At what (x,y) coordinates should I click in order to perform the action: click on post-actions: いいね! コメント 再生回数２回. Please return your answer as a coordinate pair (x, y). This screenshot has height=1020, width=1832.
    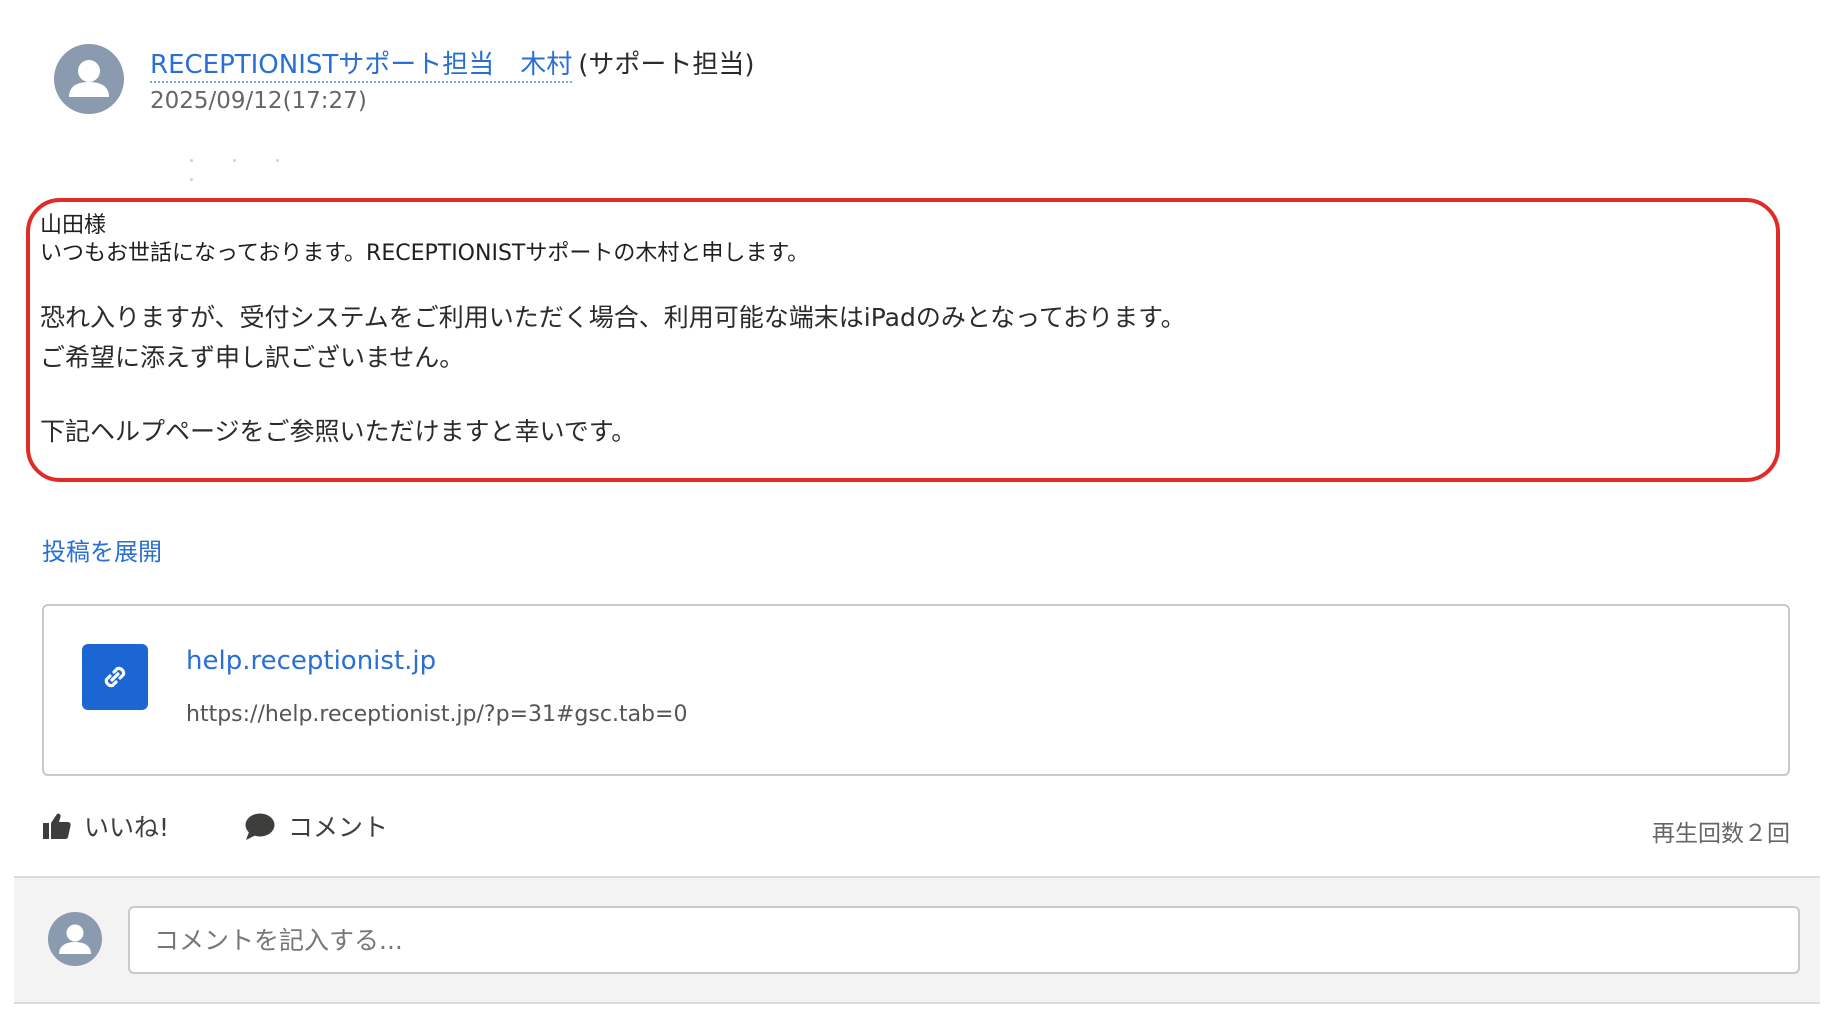
    Looking at the image, I should click on (916, 830).